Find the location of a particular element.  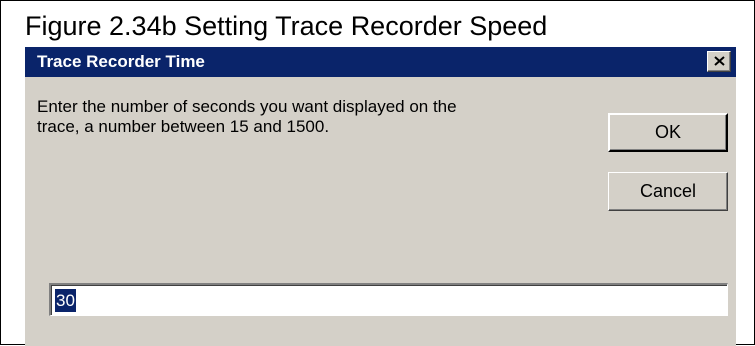

title-bar: Trace Recorder Time is located at coordinates (380, 62).